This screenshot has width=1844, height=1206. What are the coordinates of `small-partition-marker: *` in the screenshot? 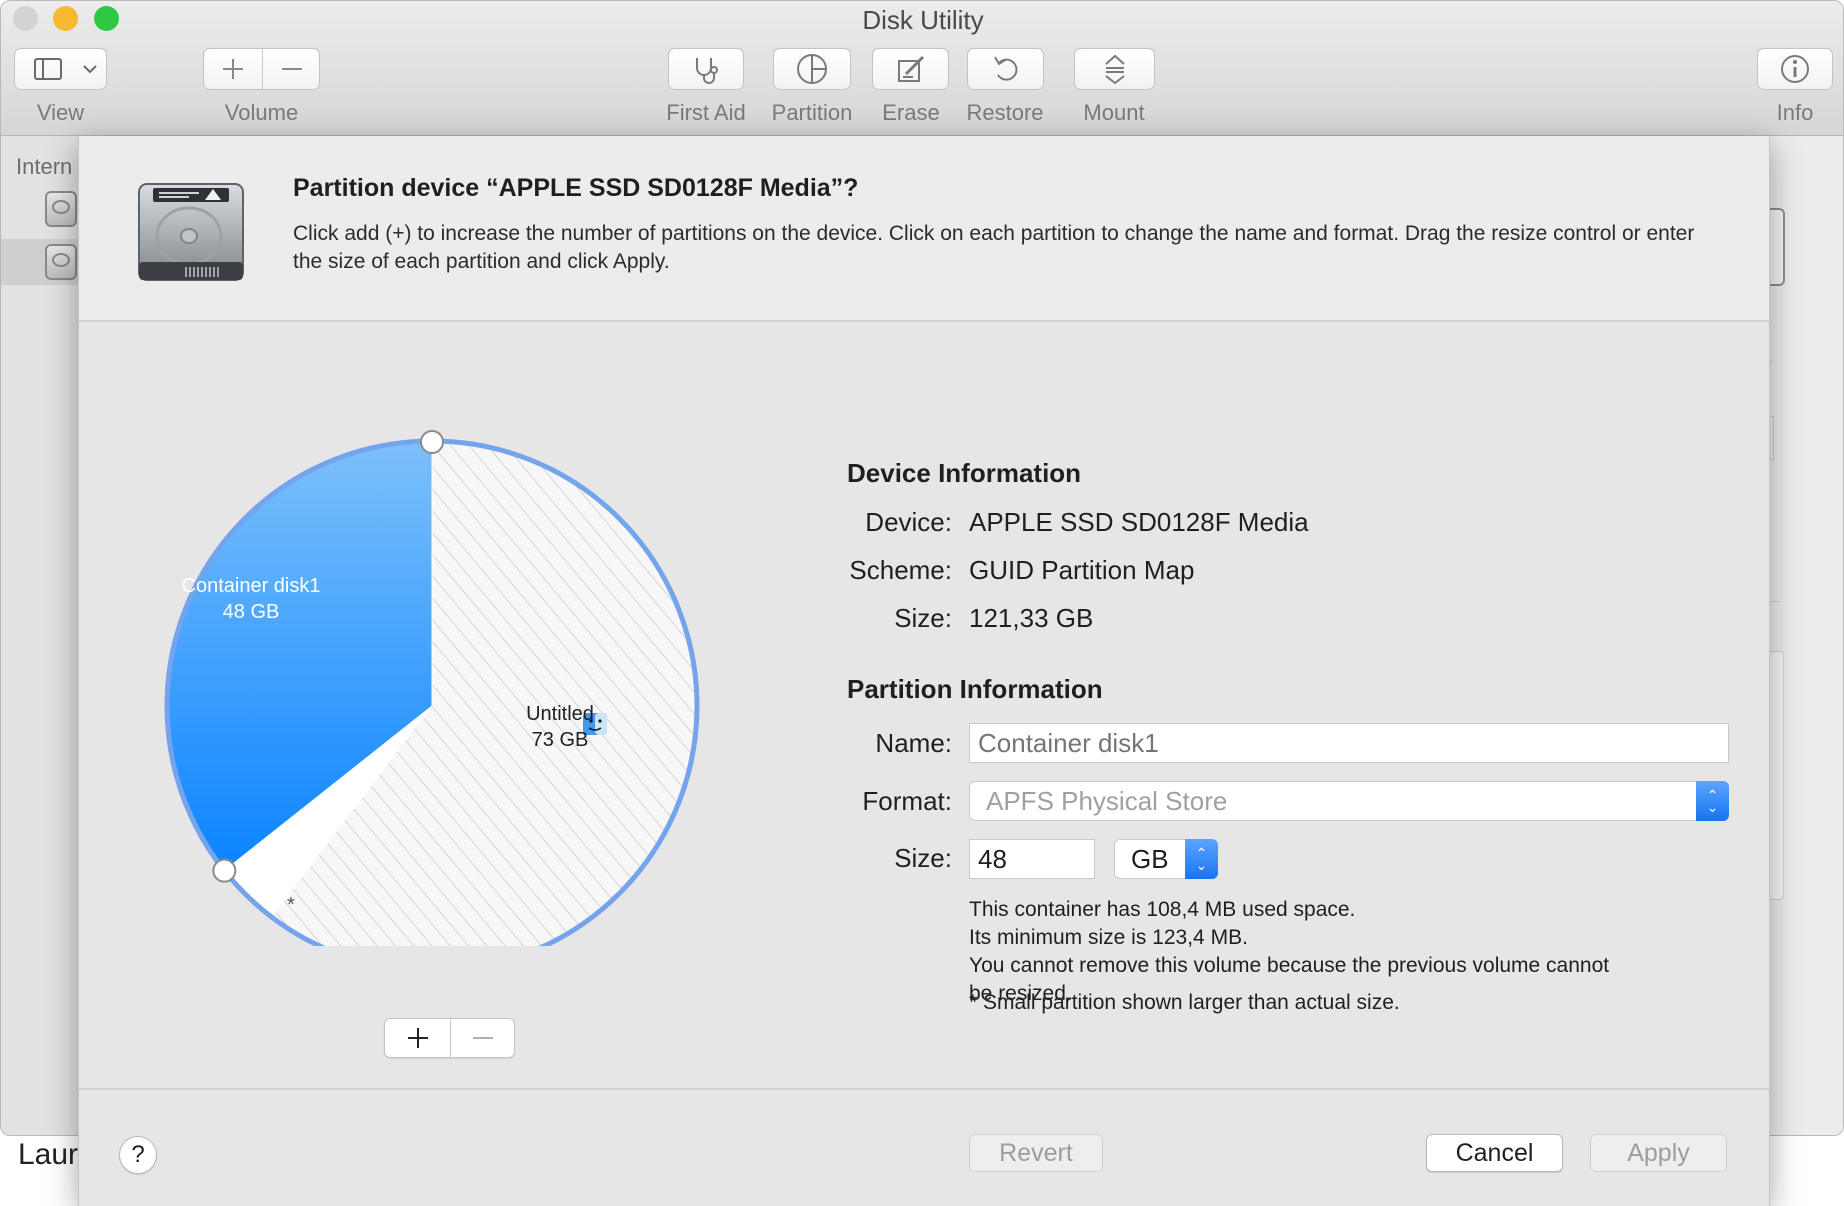 It's located at (291, 905).